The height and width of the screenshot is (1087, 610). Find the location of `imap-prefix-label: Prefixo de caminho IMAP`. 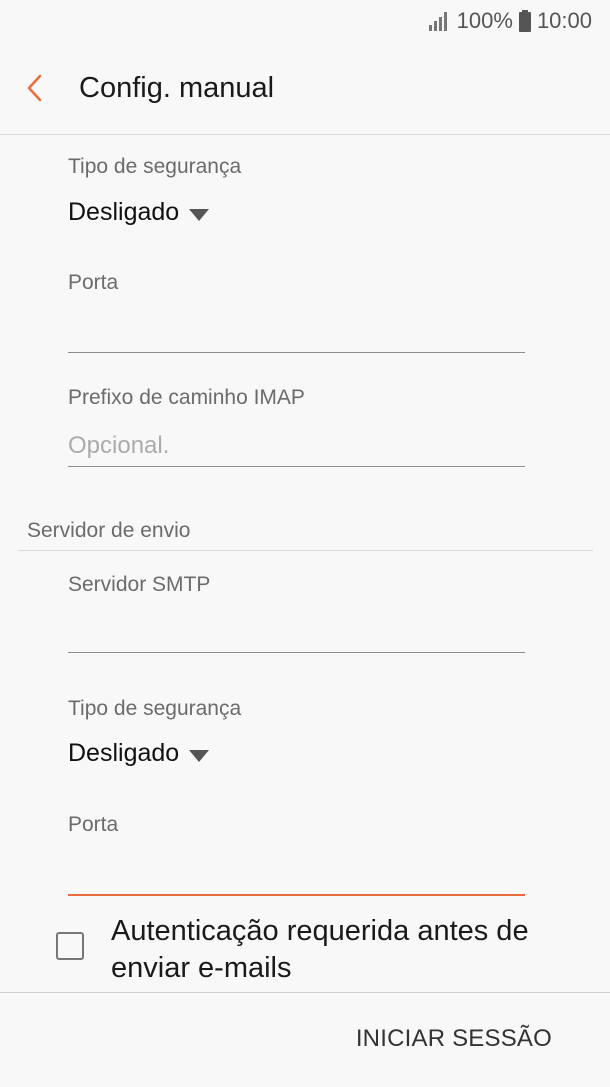

imap-prefix-label: Prefixo de caminho IMAP is located at coordinates (186, 397).